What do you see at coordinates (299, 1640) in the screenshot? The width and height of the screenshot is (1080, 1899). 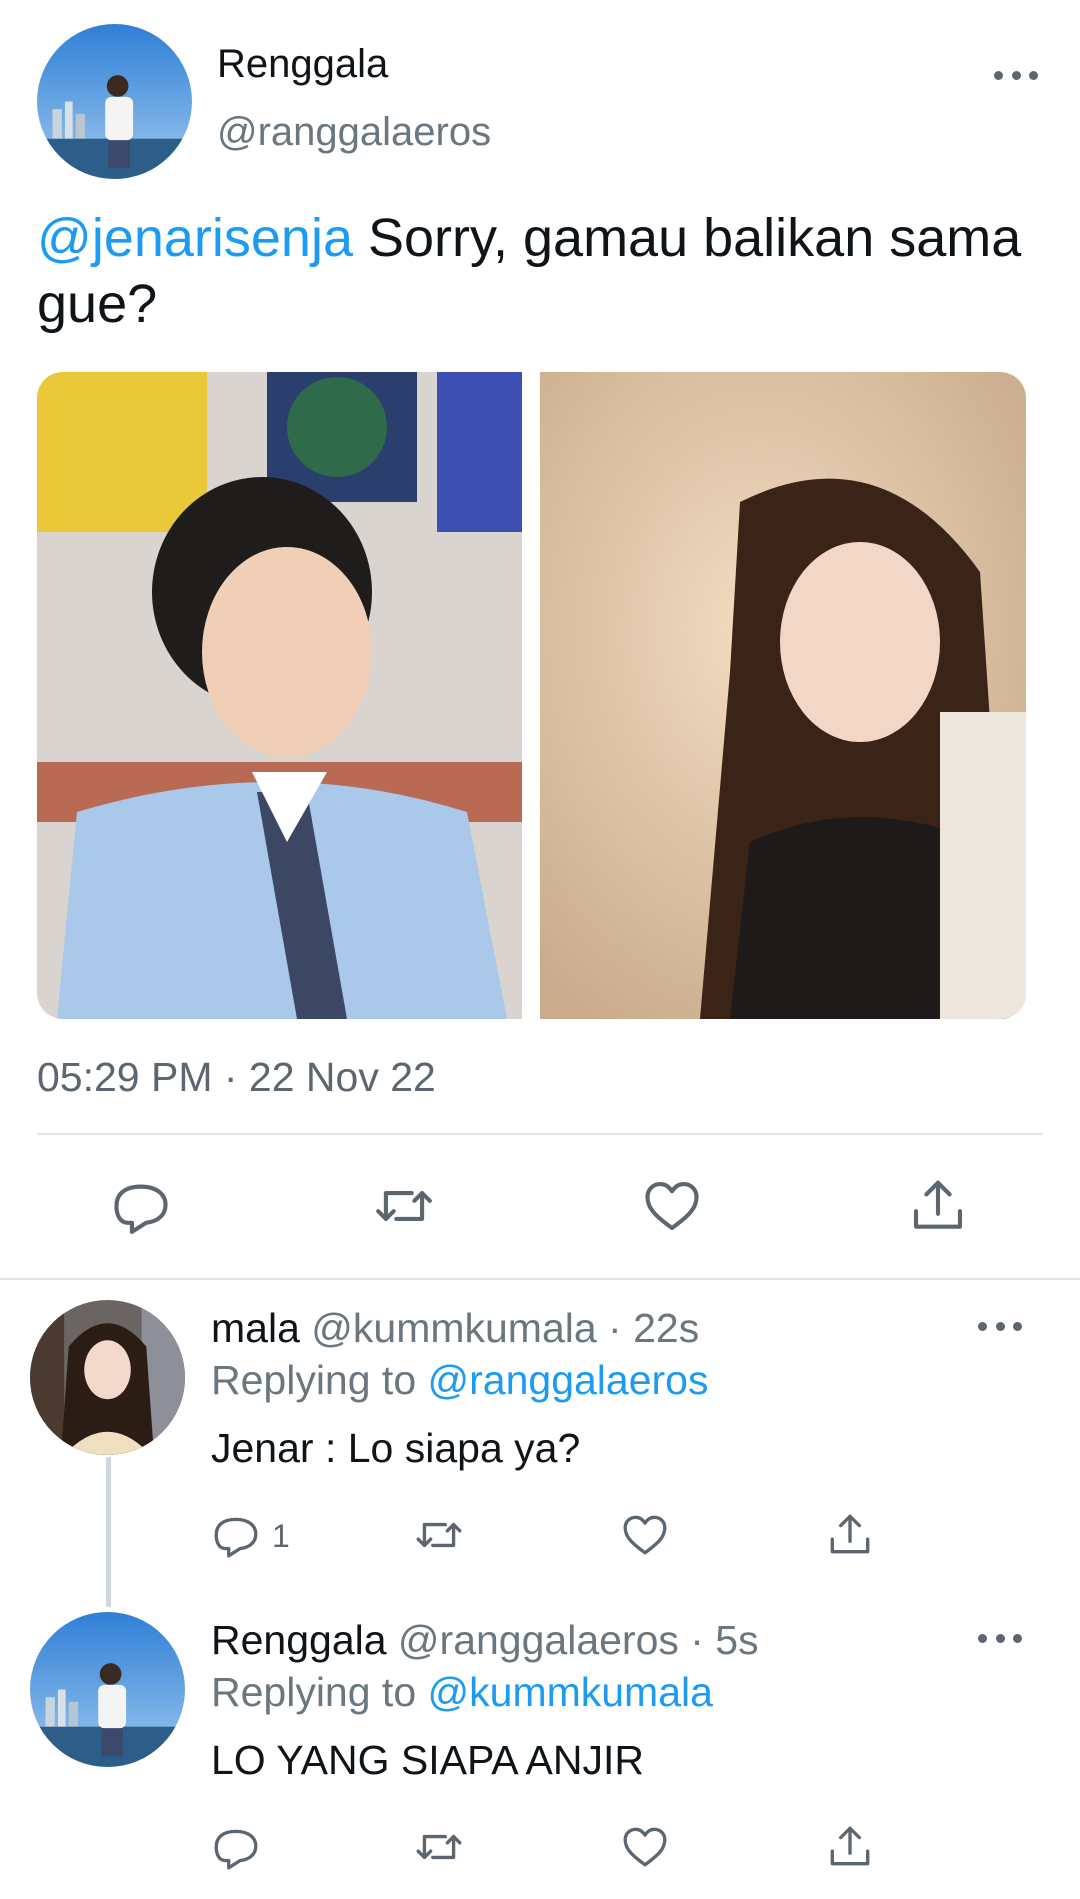 I see `reply-author-name: Renggala` at bounding box center [299, 1640].